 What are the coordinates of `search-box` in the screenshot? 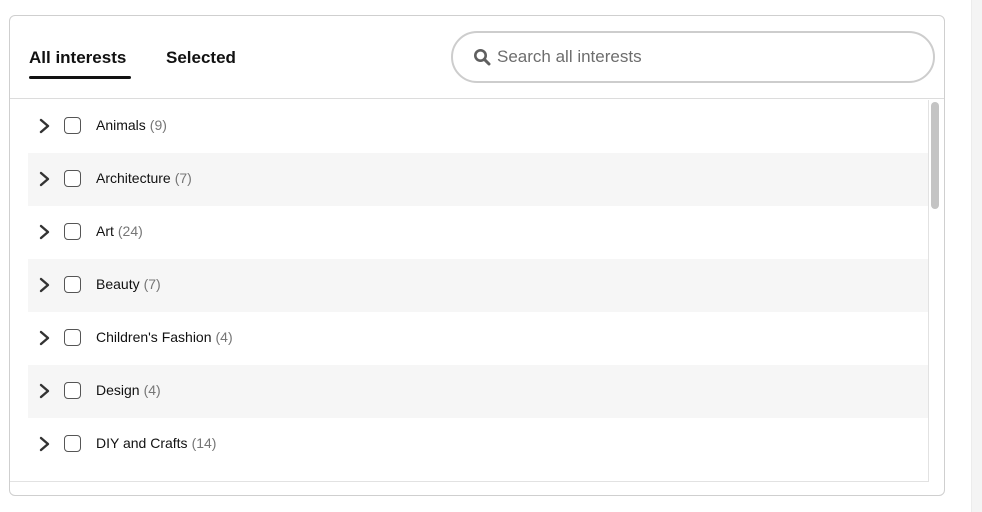 It's located at (693, 57).